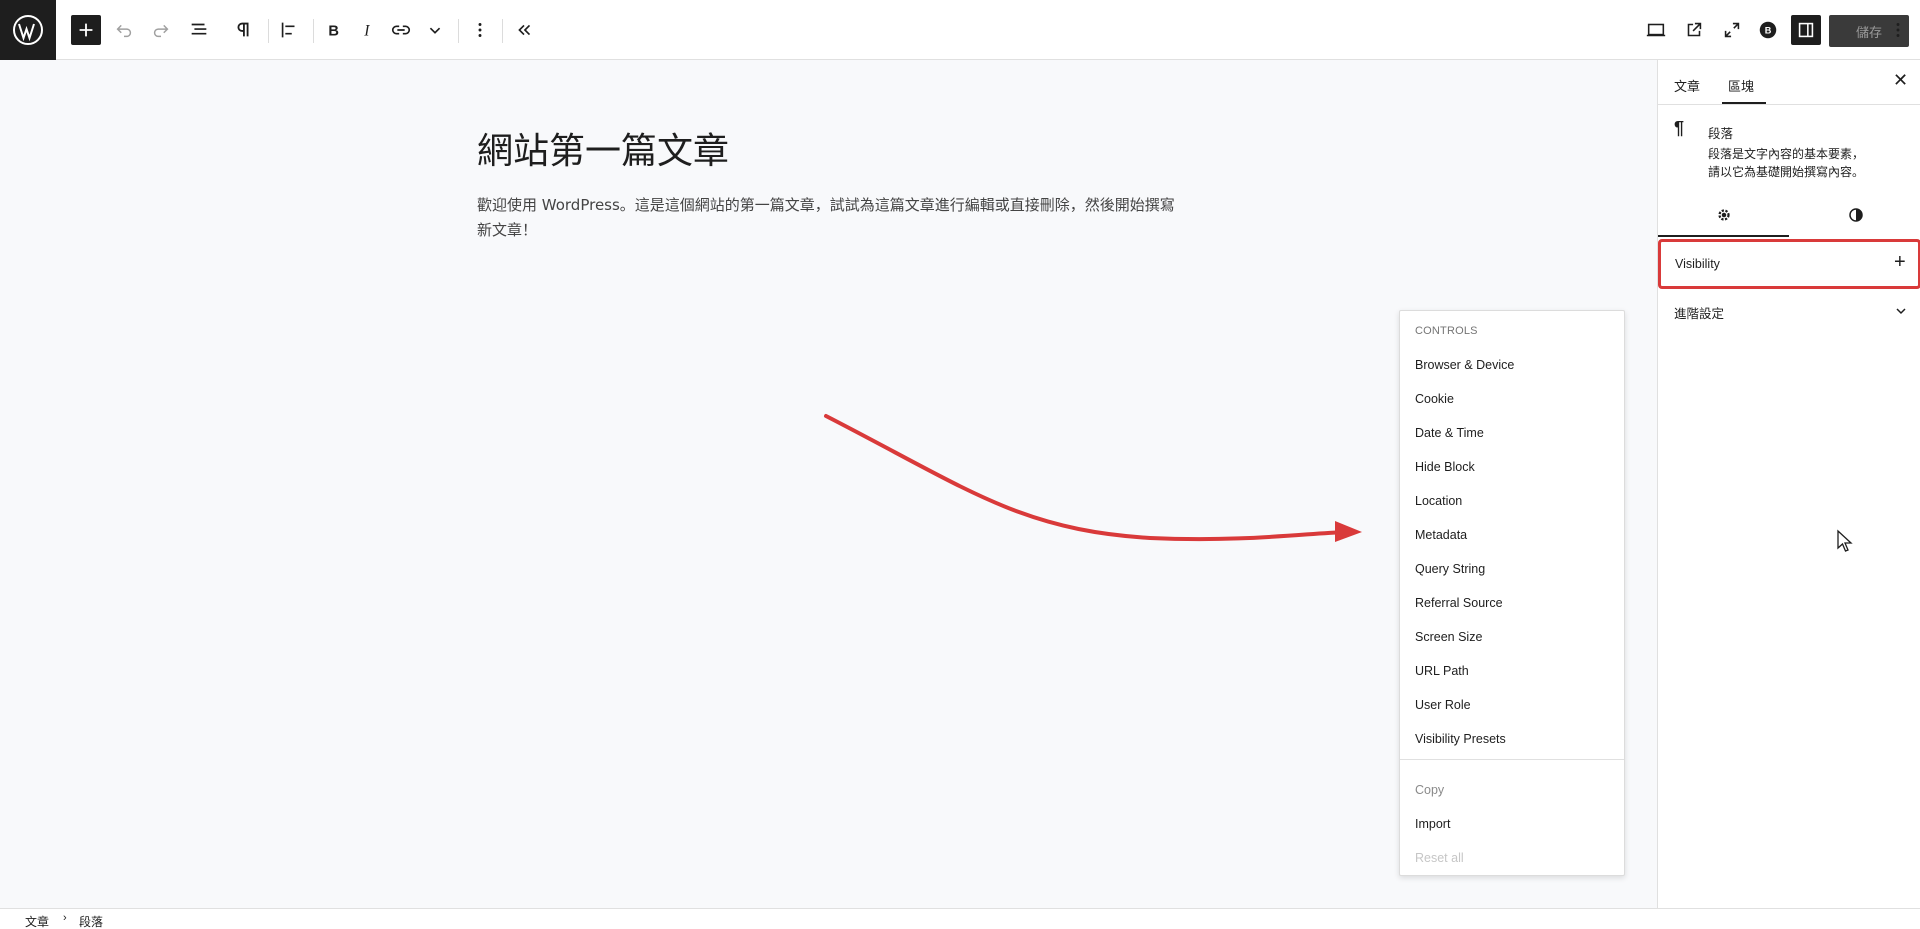 Image resolution: width=1920 pixels, height=929 pixels. What do you see at coordinates (1434, 399) in the screenshot?
I see `menu-item-cookie: Cookie` at bounding box center [1434, 399].